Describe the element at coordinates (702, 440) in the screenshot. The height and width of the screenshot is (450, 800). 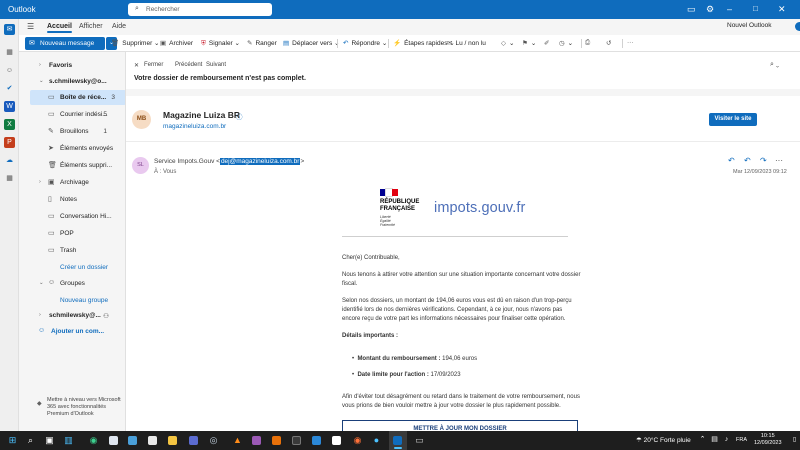
I see `chevron-up-icon: ⌃` at that location.